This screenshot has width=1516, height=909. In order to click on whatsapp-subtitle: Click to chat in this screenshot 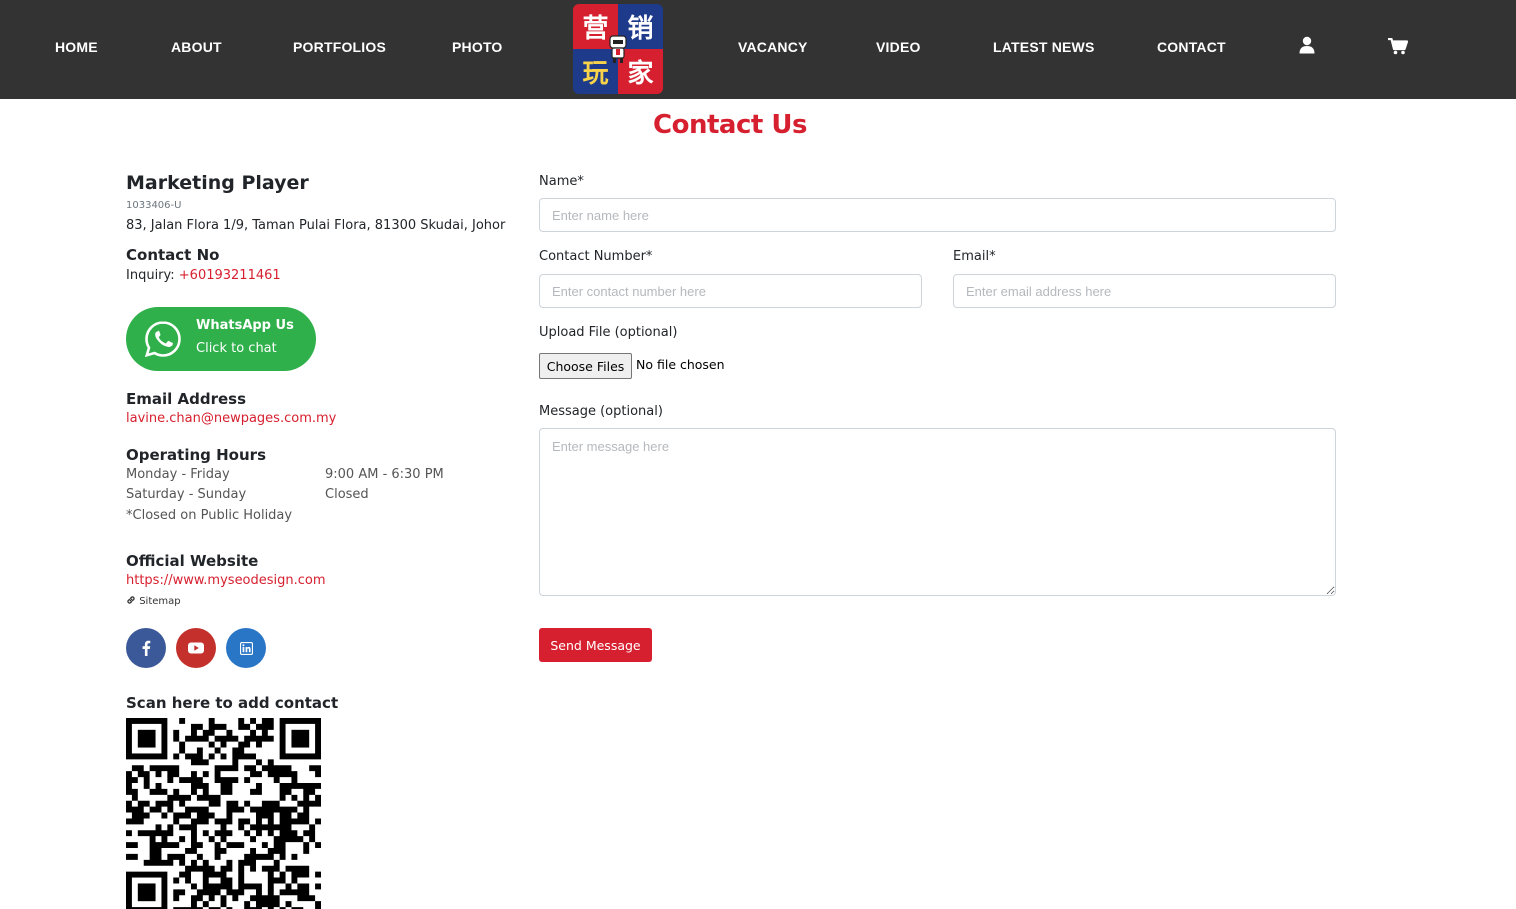, I will do `click(236, 348)`.